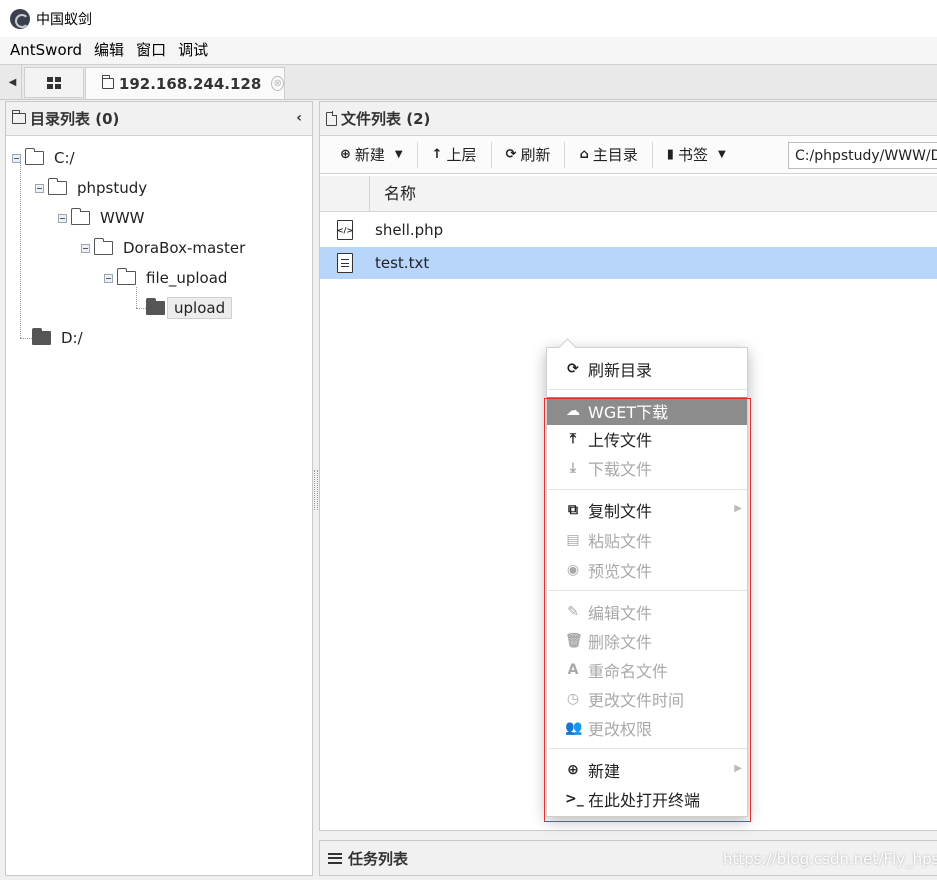 The image size is (937, 880). Describe the element at coordinates (647, 439) in the screenshot. I see `menu-item-upload-file: ⤒ 上传文件` at that location.